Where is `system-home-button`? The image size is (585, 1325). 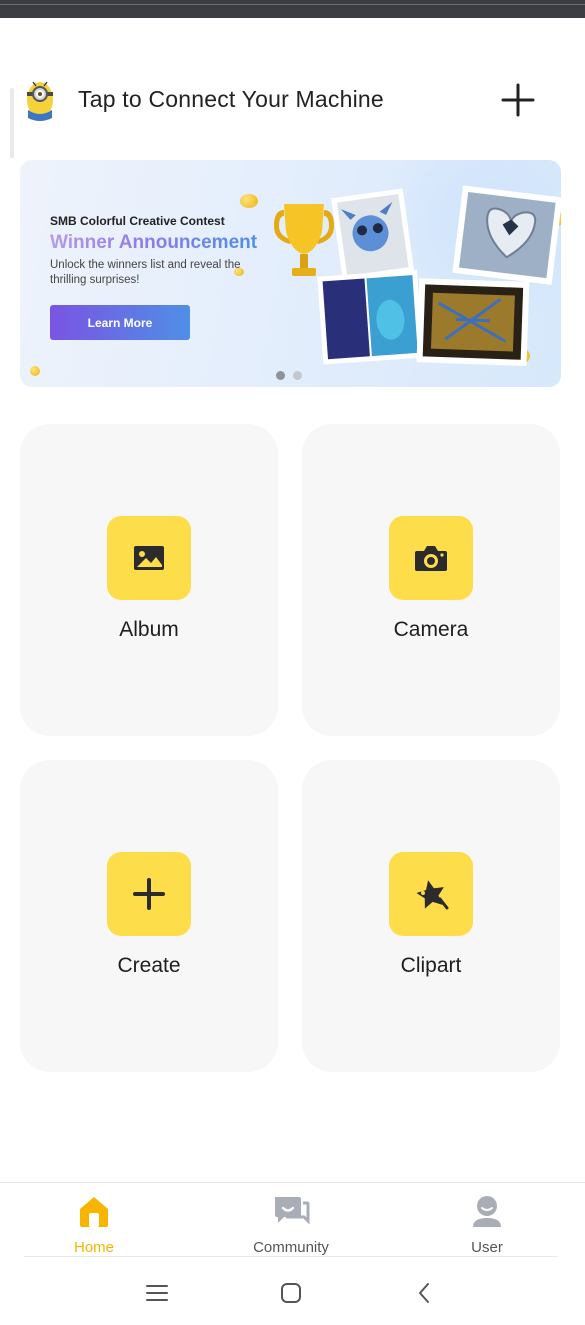 system-home-button is located at coordinates (291, 1293).